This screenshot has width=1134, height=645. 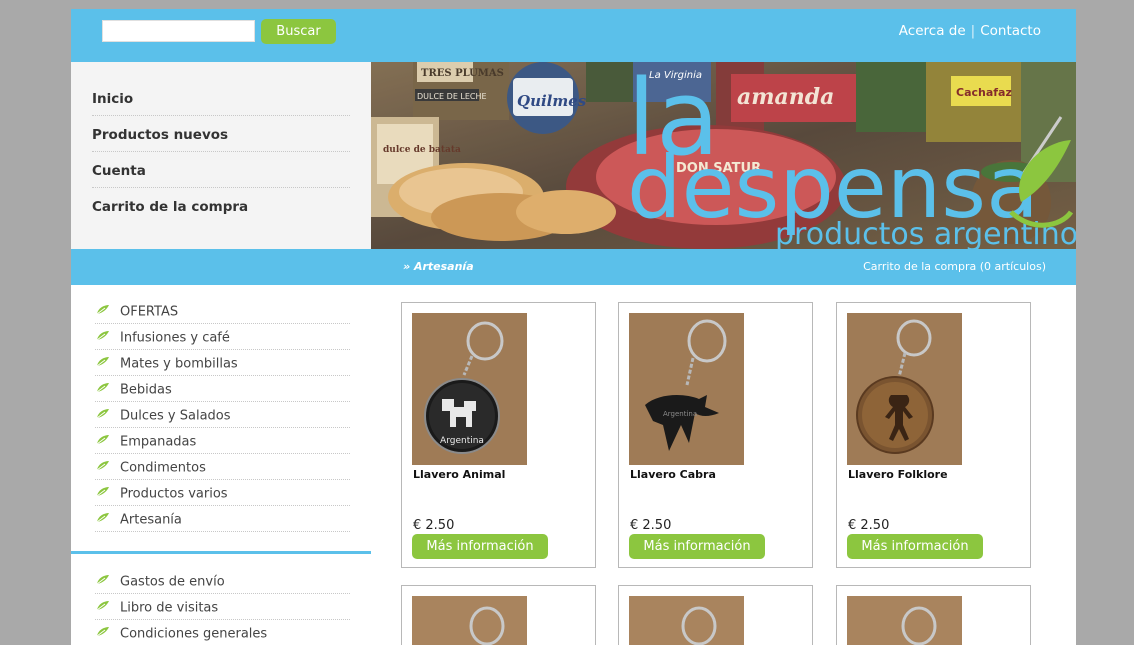 I want to click on about-link: Acerca de, so click(x=932, y=31).